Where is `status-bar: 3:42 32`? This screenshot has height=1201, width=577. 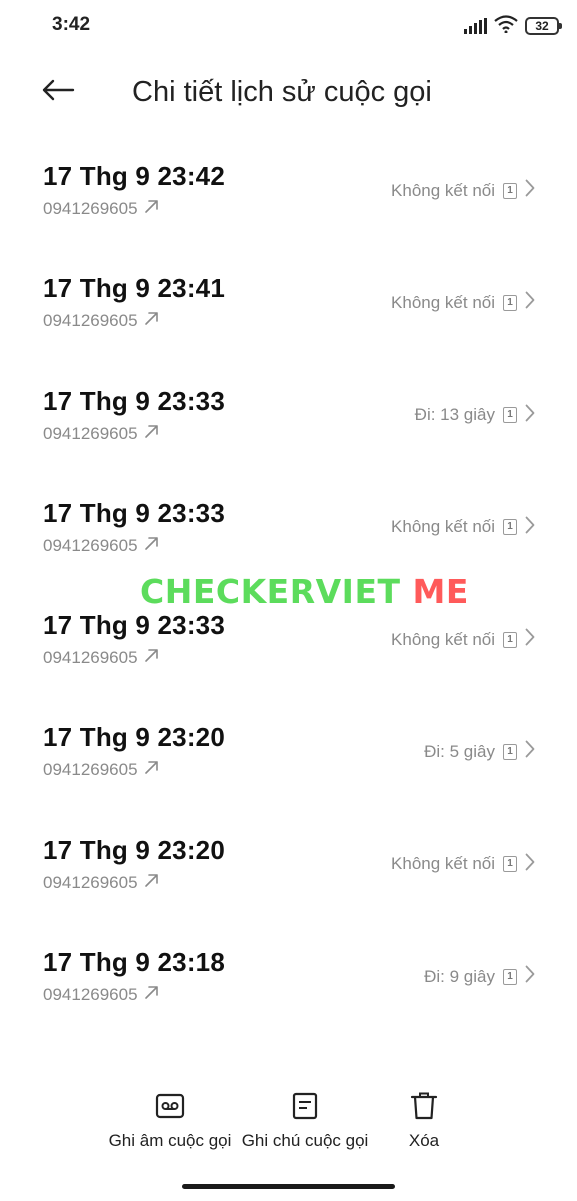 status-bar: 3:42 32 is located at coordinates (288, 25).